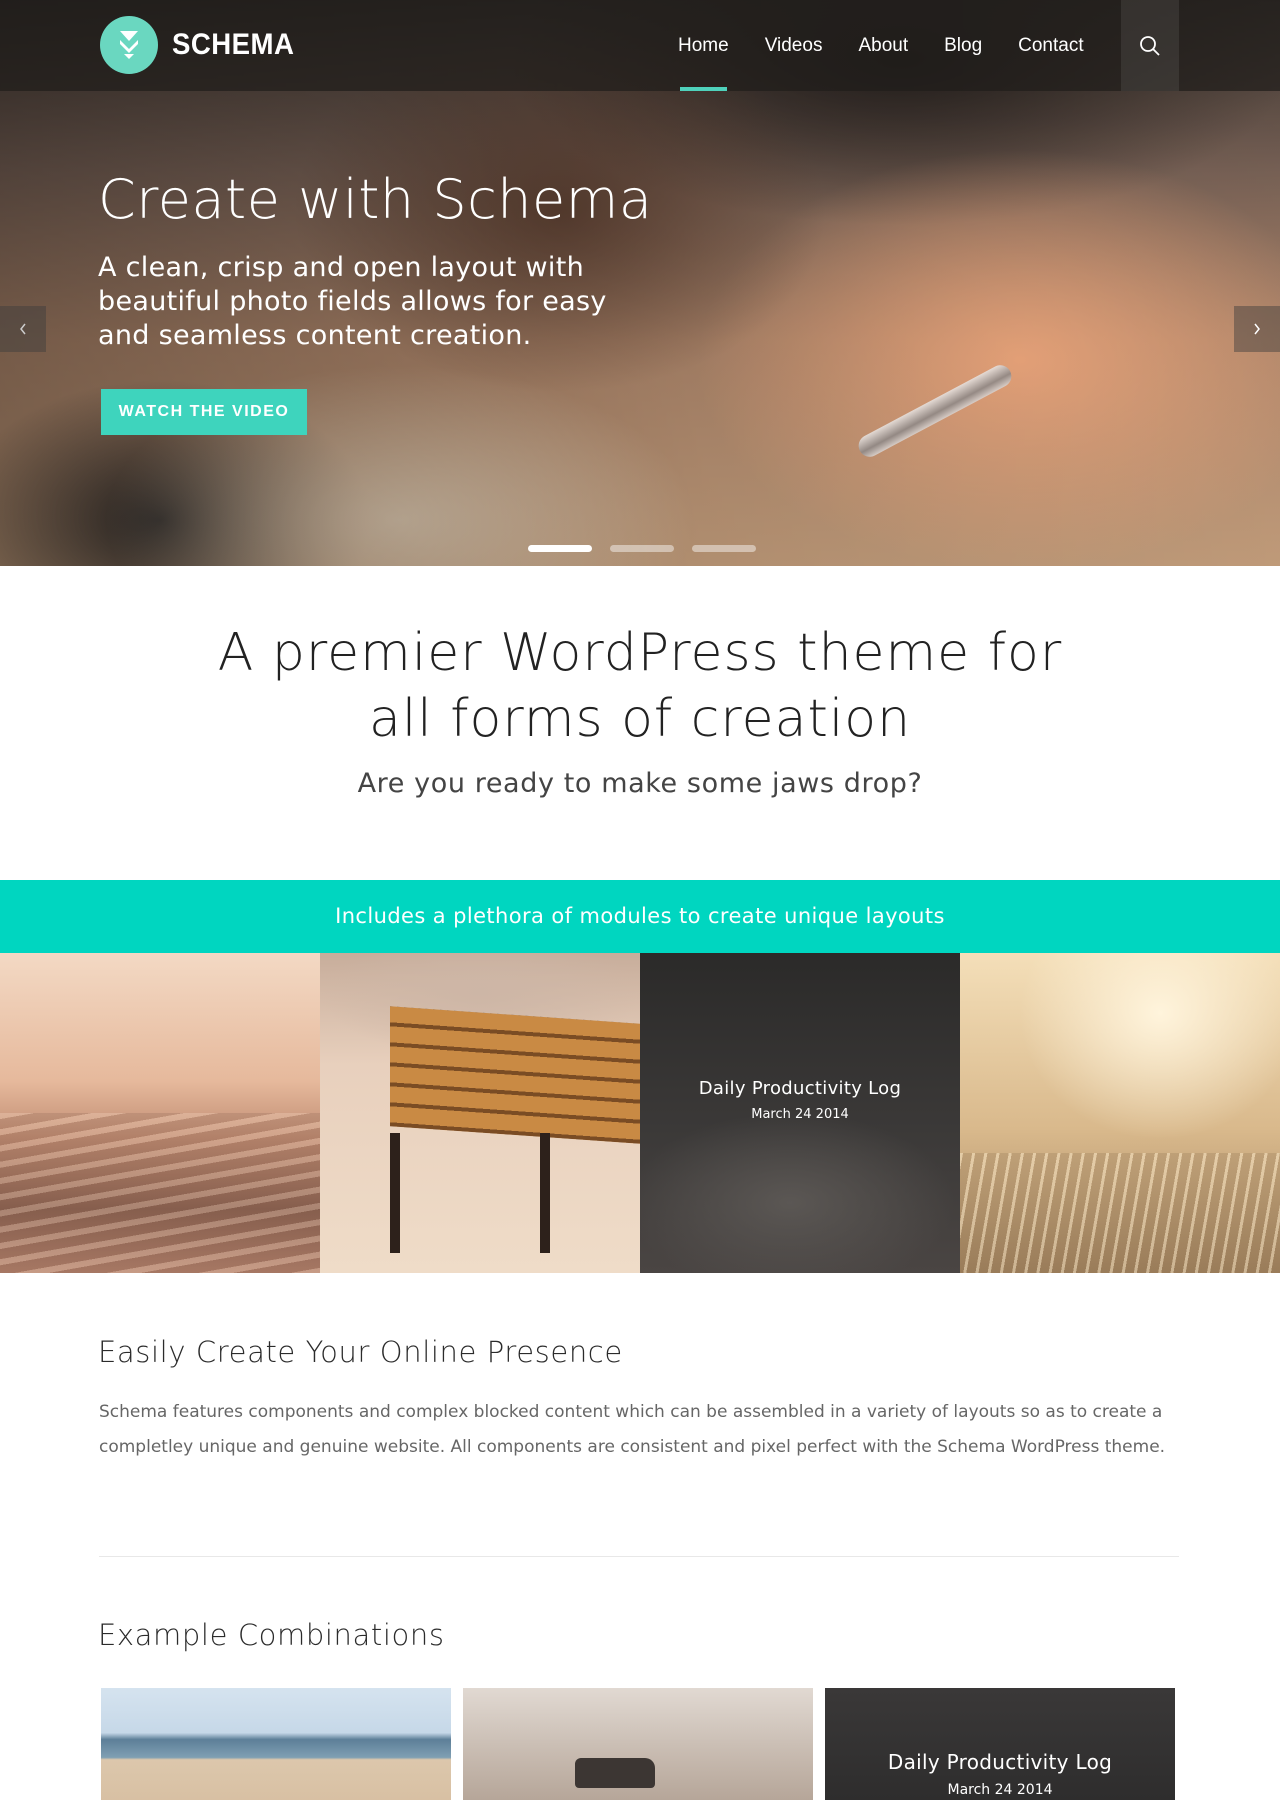 This screenshot has width=1280, height=1800. Describe the element at coordinates (204, 412) in the screenshot. I see `watch-video-button: WATCH THE VIDEO` at that location.